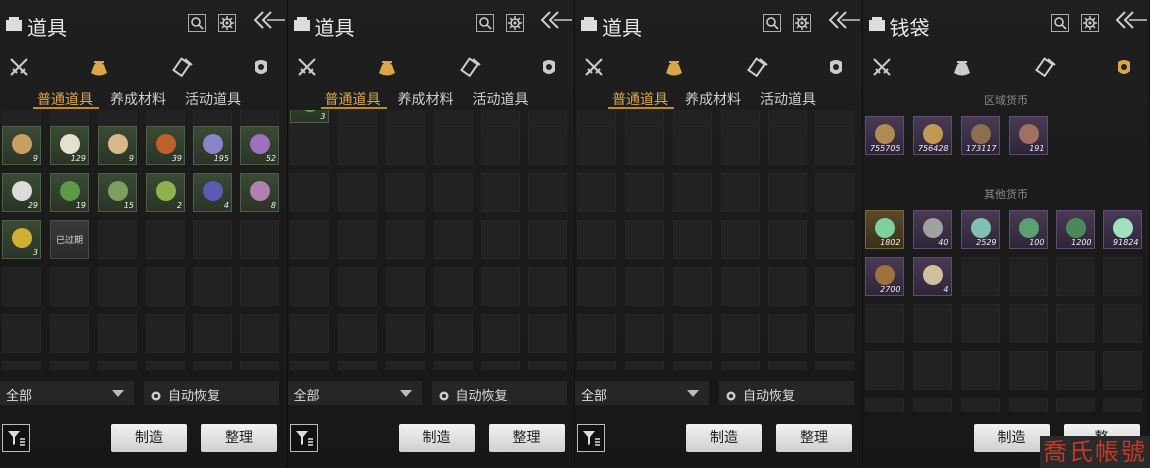  I want to click on currency-item: 756428, so click(932, 135).